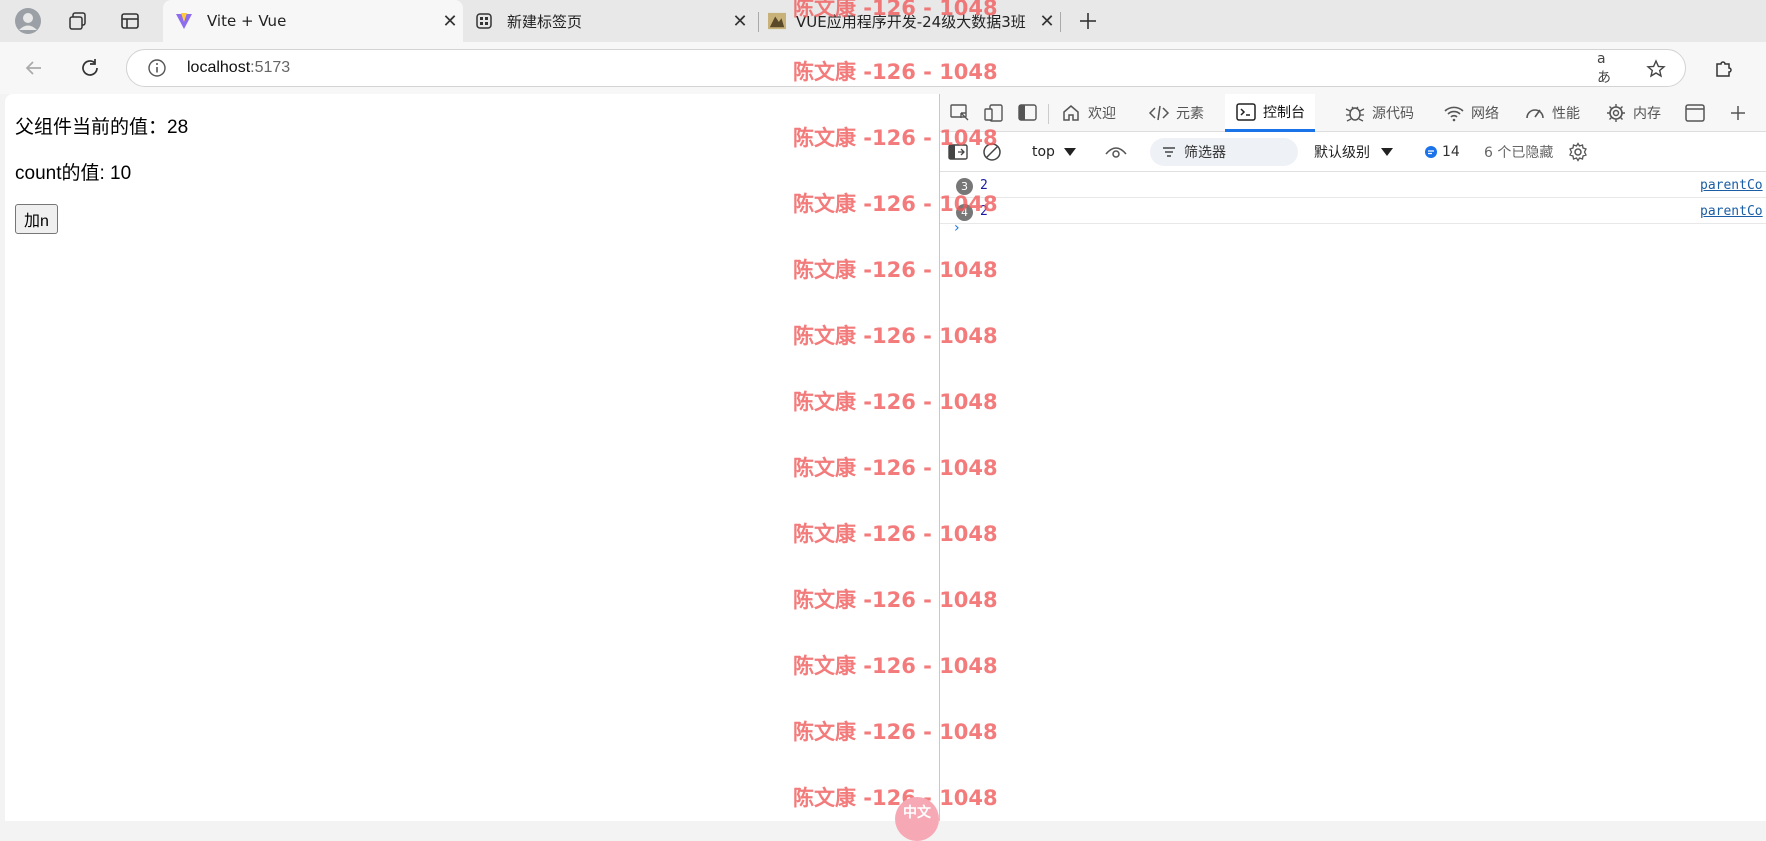 The image size is (1766, 841). Describe the element at coordinates (1656, 69) in the screenshot. I see `favorite-star-icon` at that location.